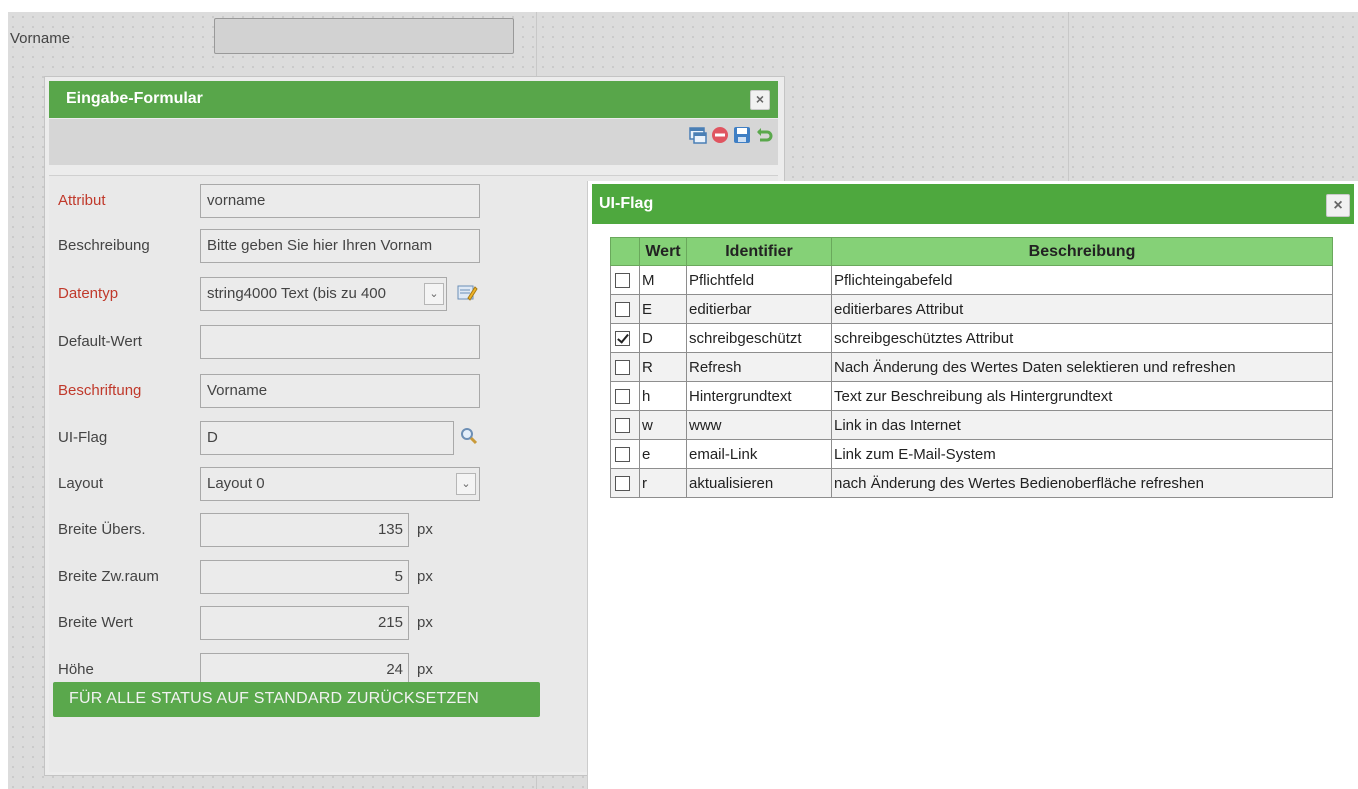 The height and width of the screenshot is (789, 1358). Describe the element at coordinates (1082, 309) in the screenshot. I see `beschreibung-cell: editierbares Attribut` at that location.